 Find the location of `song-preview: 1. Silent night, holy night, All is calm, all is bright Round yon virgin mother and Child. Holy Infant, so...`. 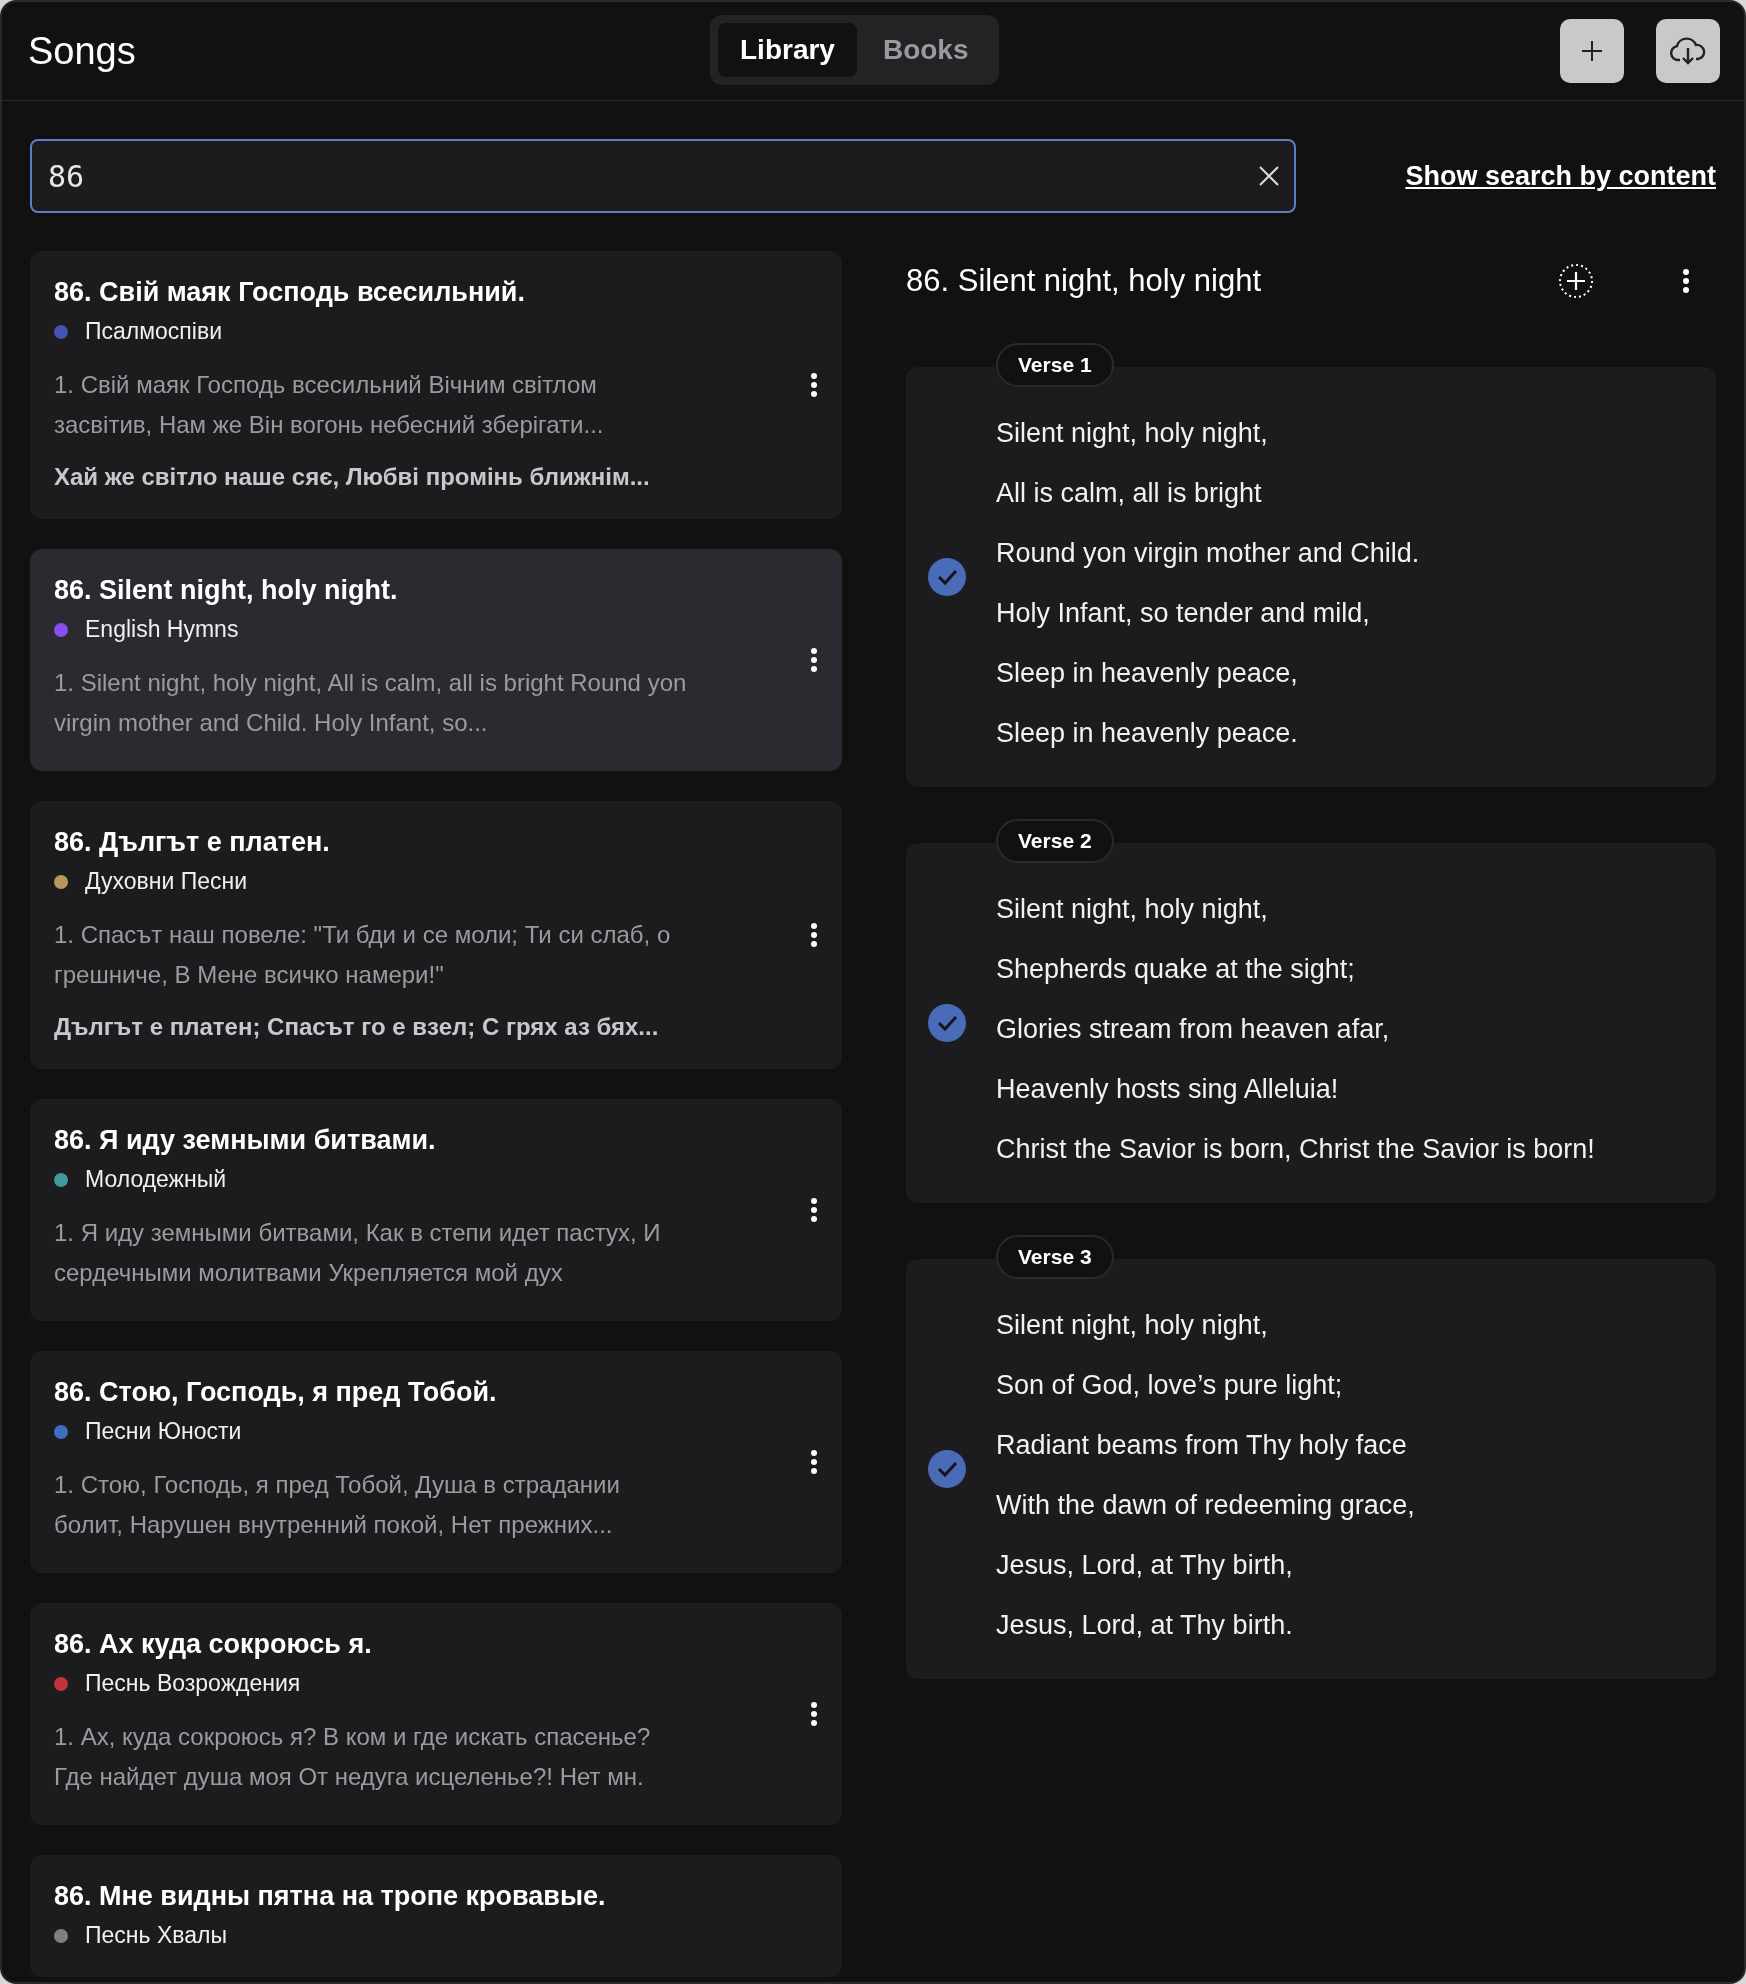

song-preview: 1. Silent night, holy night, All is calm, all is bright Round yon virgin mother and Child. Holy Infant, so... is located at coordinates (371, 703).